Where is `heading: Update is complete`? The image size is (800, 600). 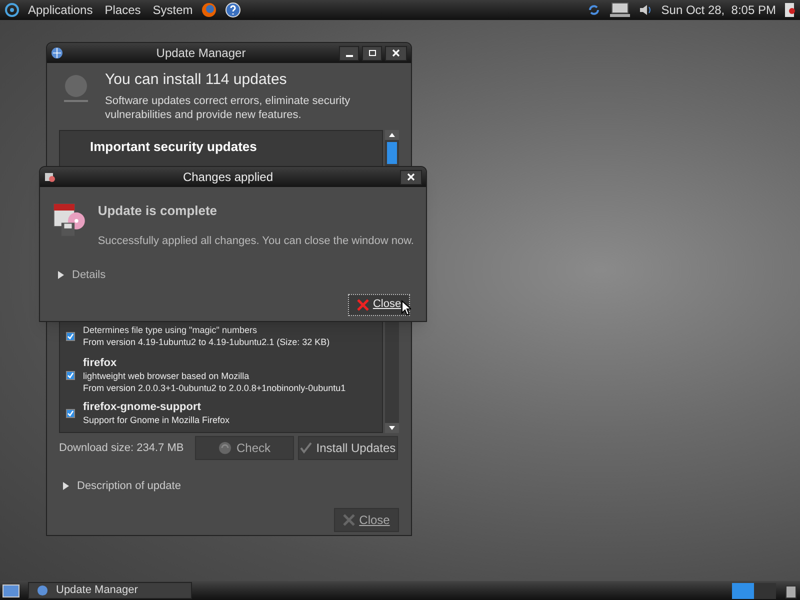
heading: Update is complete is located at coordinates (158, 211).